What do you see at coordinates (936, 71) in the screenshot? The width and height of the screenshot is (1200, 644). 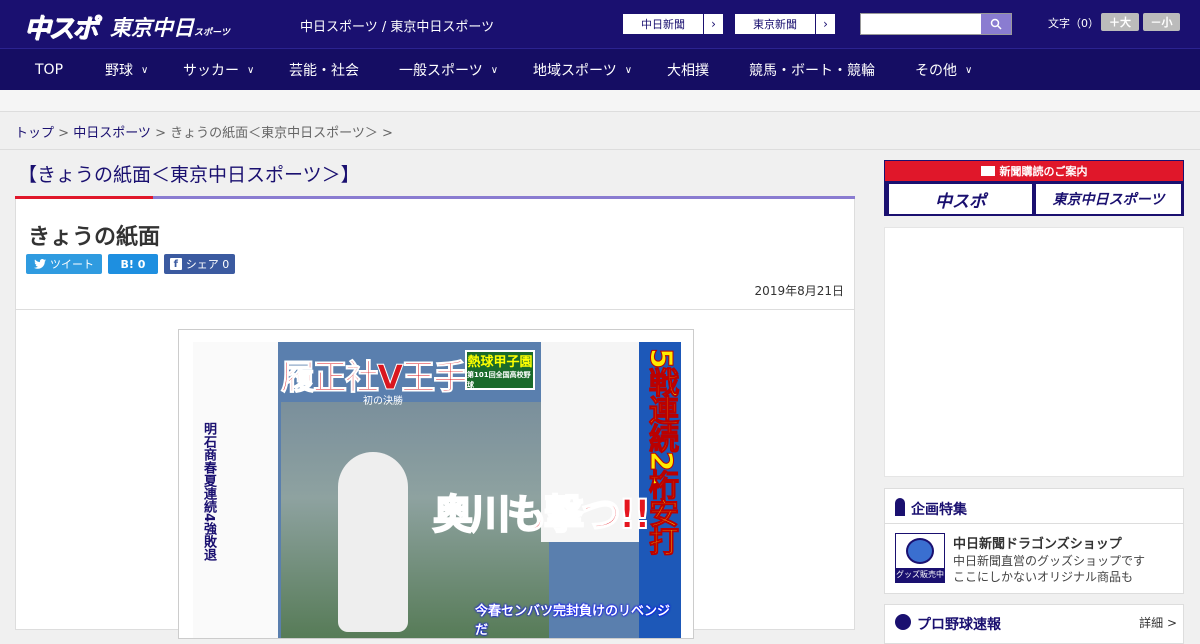 I see `nav-item-label: その他` at bounding box center [936, 71].